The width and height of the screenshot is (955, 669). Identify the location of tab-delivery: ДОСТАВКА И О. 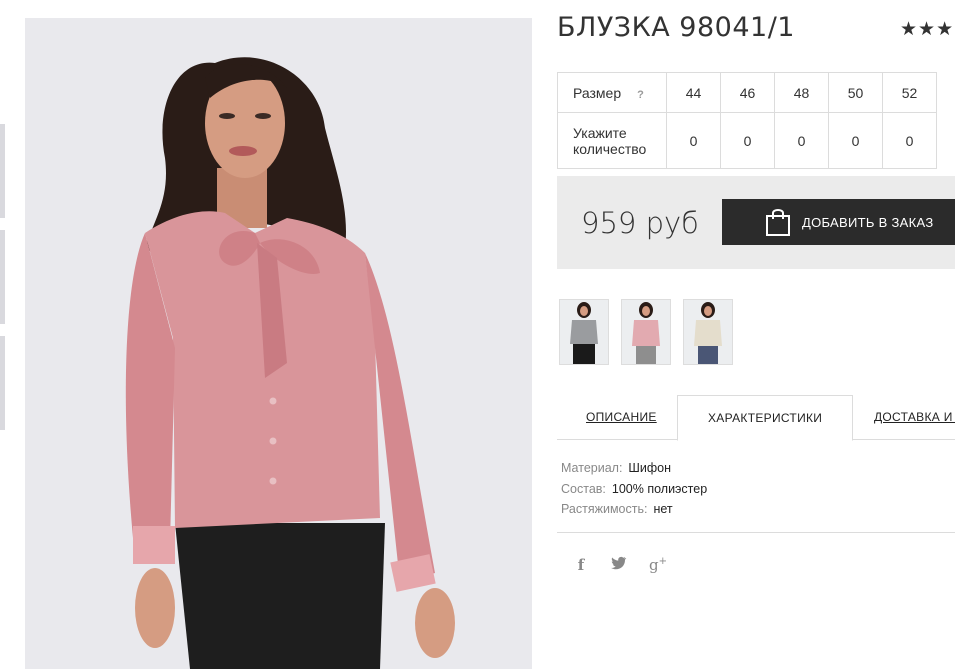
(914, 417).